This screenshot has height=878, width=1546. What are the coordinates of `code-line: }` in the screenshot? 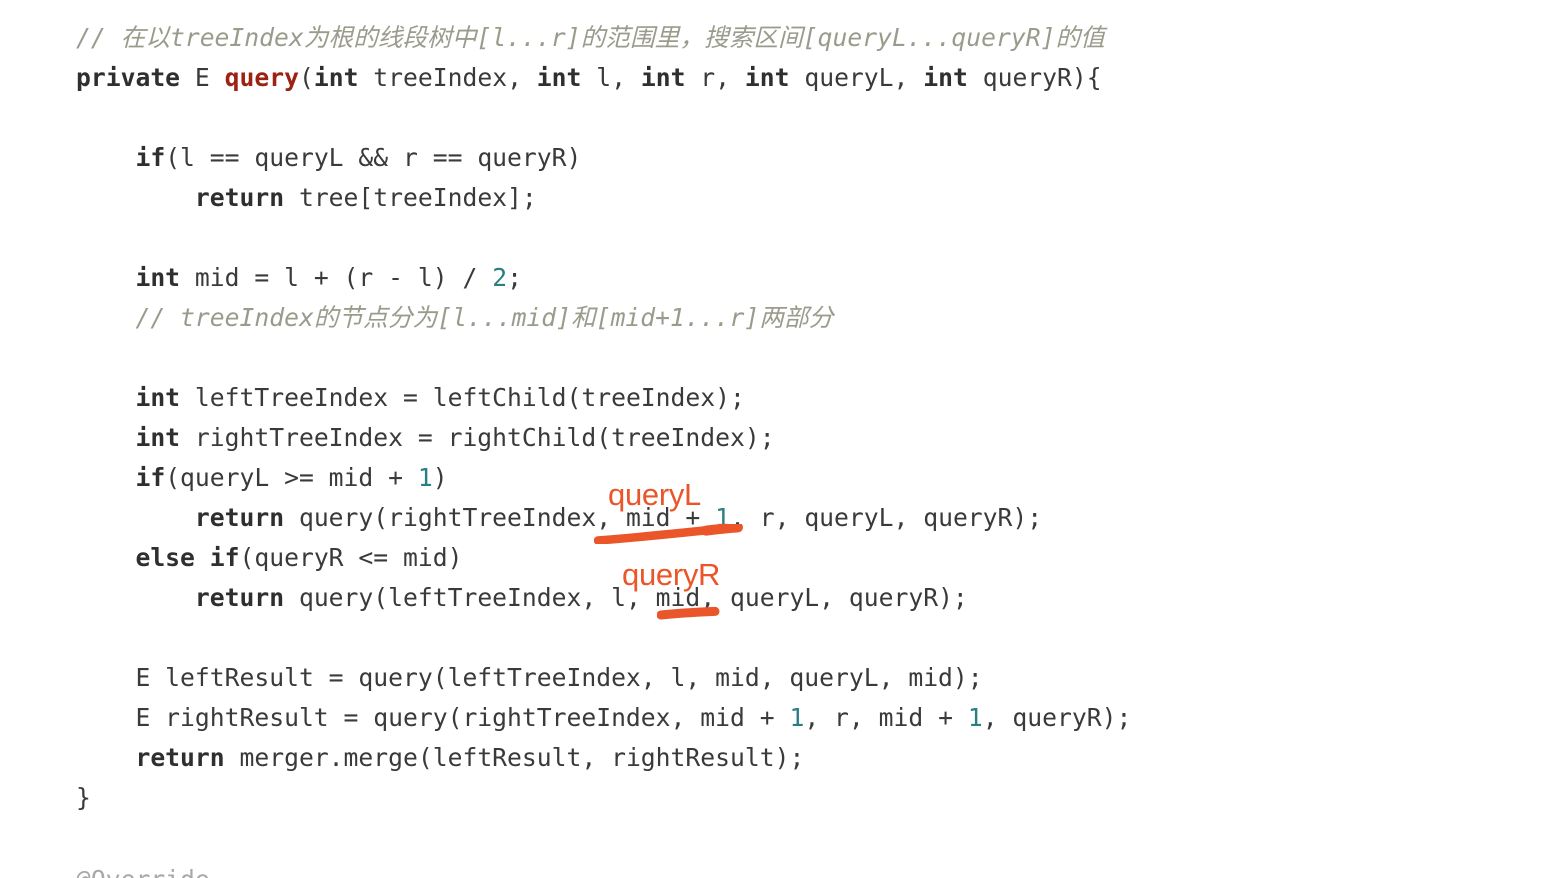 It's located at (796, 798).